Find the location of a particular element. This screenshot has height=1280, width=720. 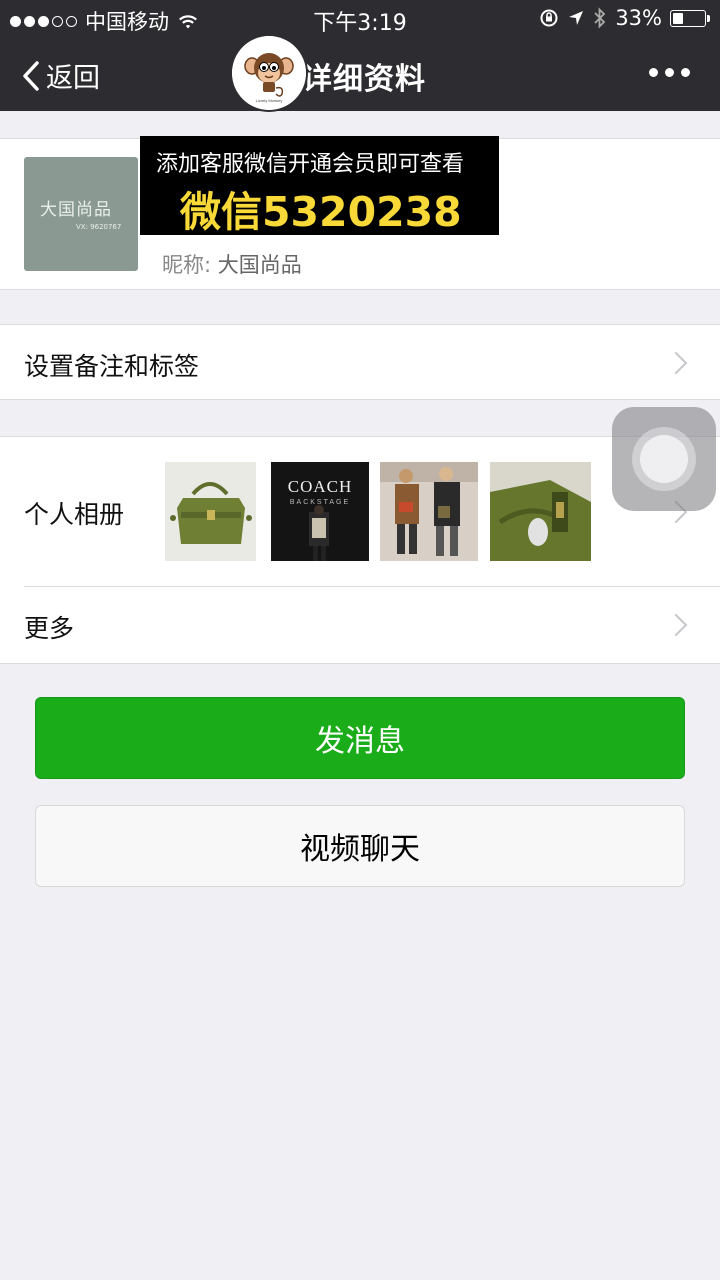

remark-and-tags-row: 设置备注和标签 is located at coordinates (360, 362).